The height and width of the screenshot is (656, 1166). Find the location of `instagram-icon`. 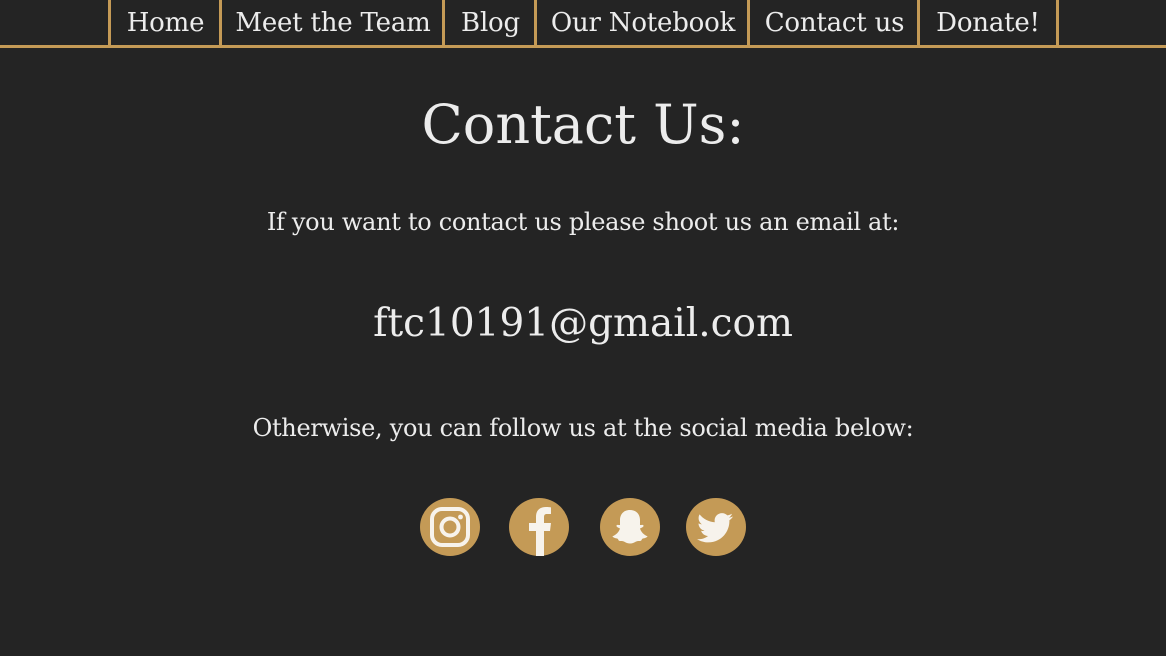

instagram-icon is located at coordinates (450, 527).